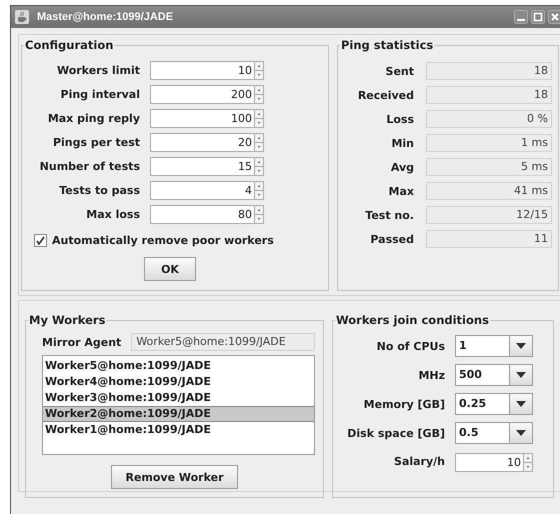 This screenshot has height=514, width=560. Describe the element at coordinates (82, 342) in the screenshot. I see `field-label: Mirror Agent` at that location.